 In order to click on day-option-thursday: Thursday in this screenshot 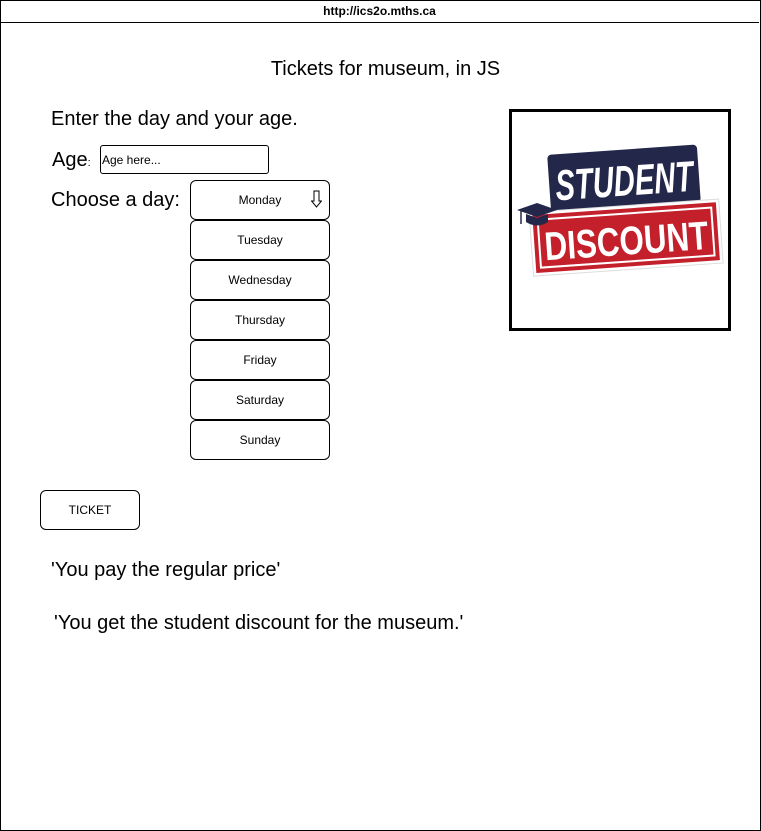, I will do `click(260, 320)`.